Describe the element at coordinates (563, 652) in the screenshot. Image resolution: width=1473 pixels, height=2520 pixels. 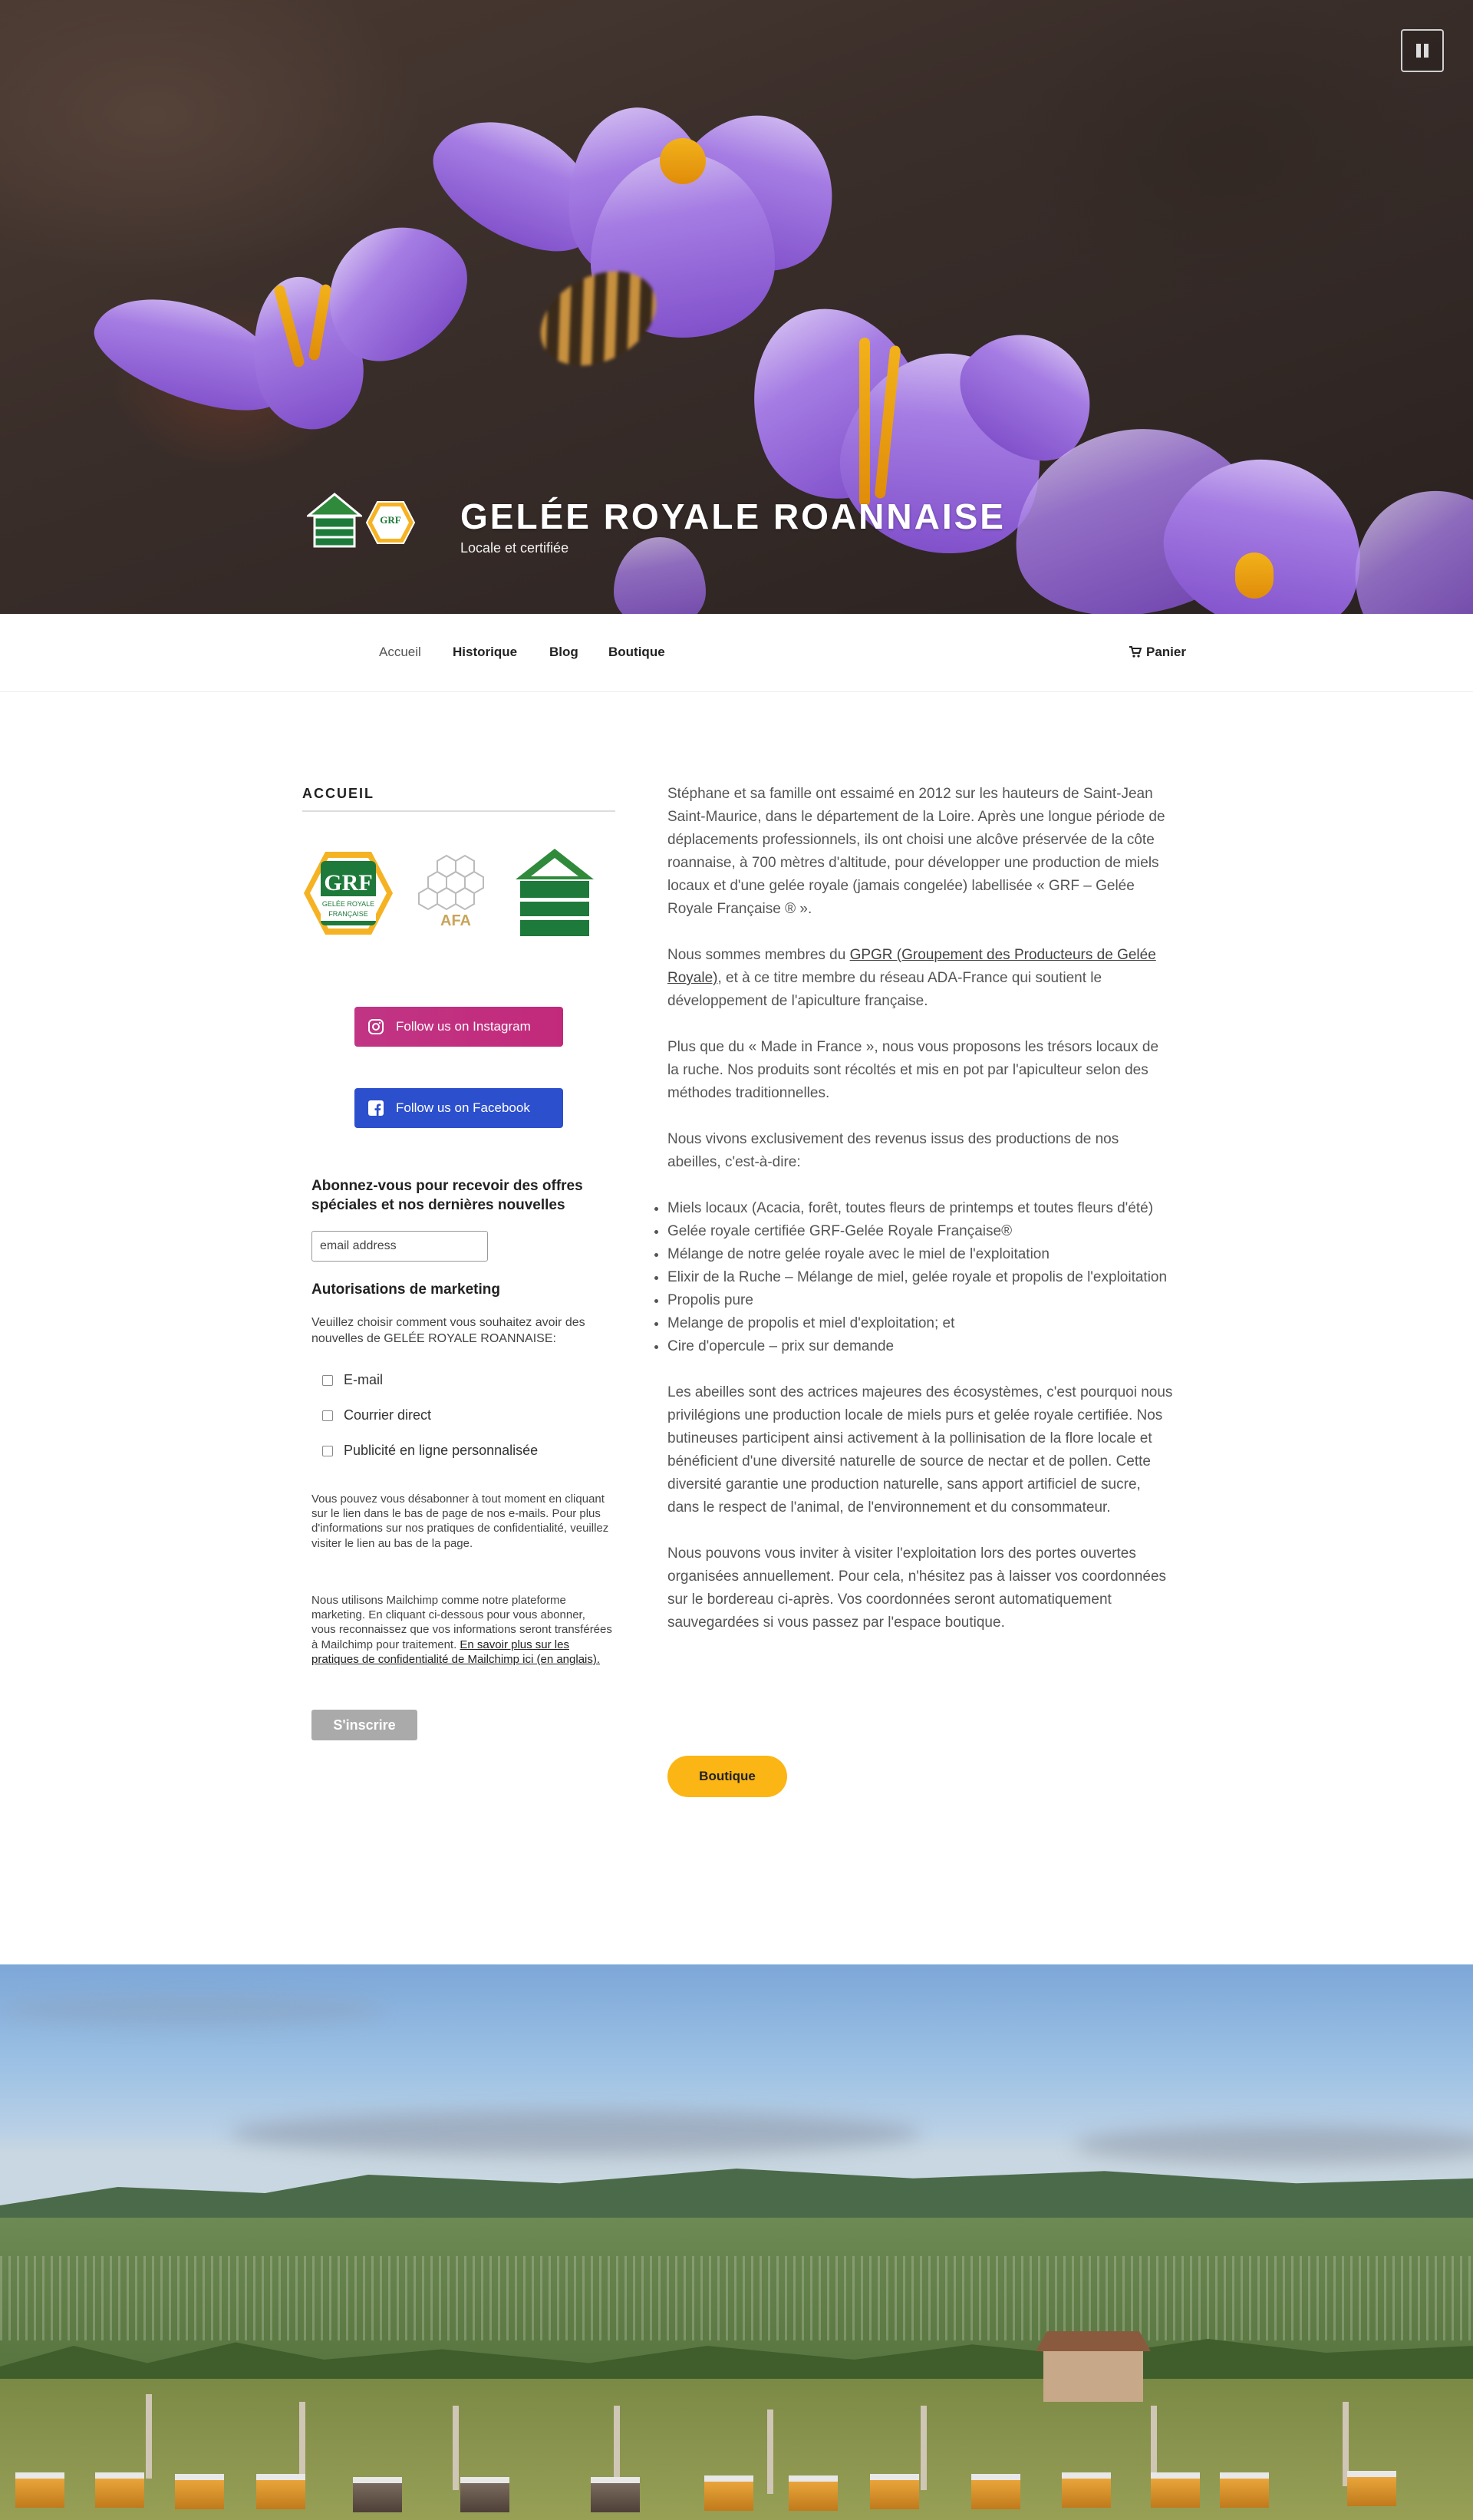
I see `nav-item-blog: Blog` at that location.